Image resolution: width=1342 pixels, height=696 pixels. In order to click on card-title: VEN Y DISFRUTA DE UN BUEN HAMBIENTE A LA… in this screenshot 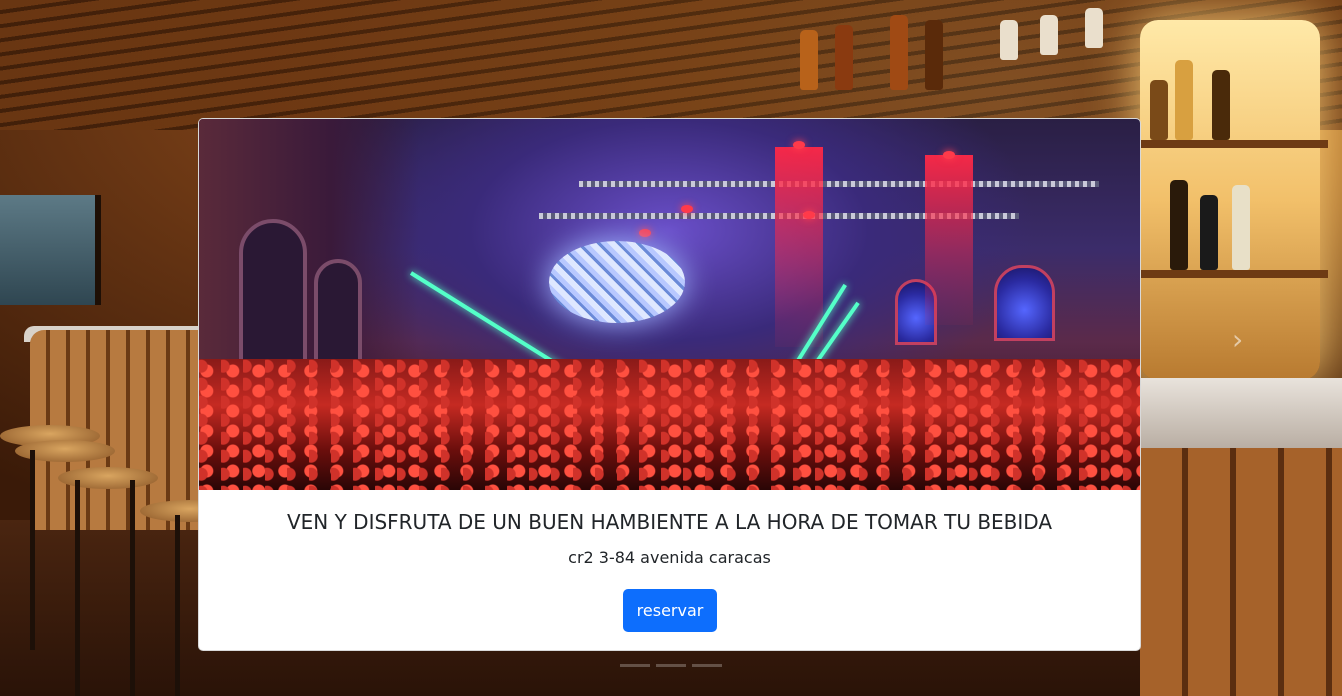, I will do `click(669, 522)`.